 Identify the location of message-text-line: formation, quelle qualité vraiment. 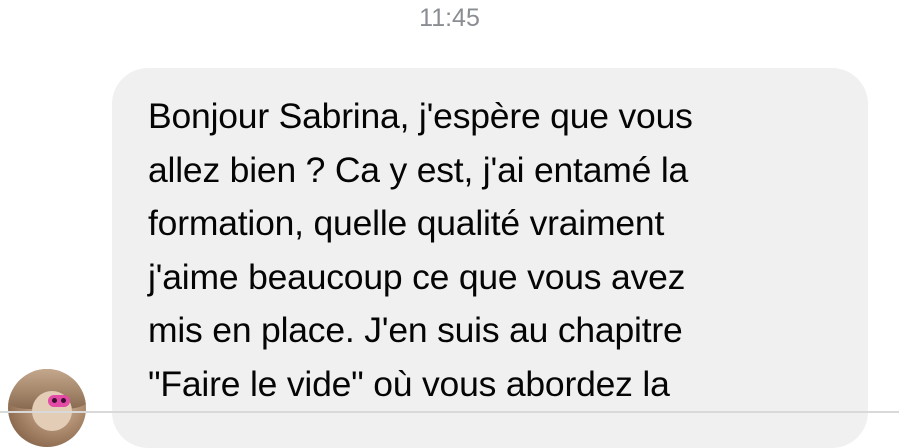
(406, 223).